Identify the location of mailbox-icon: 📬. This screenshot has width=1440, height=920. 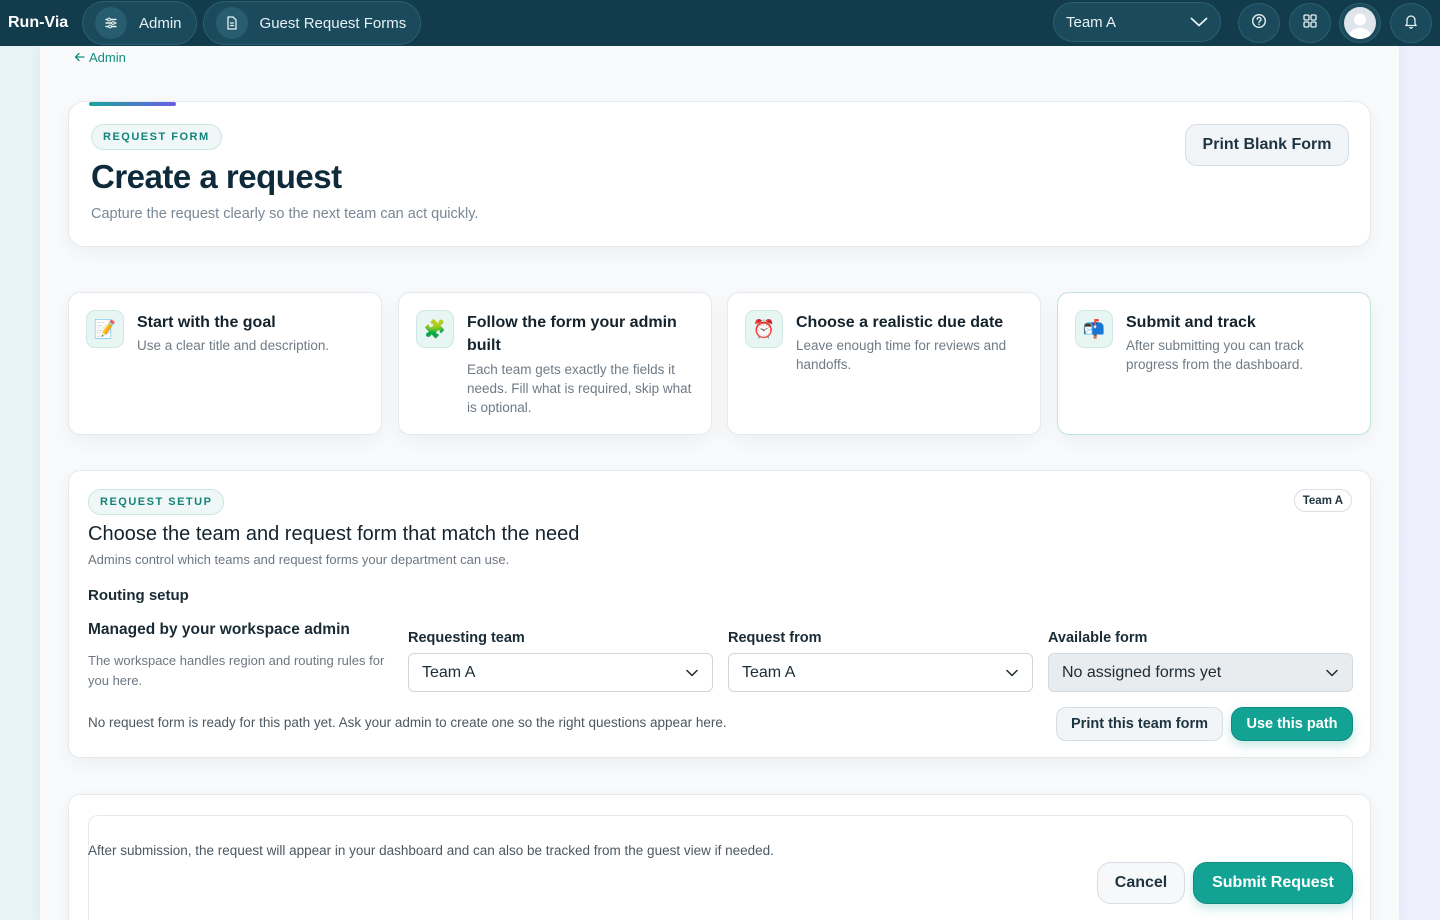
(1094, 329).